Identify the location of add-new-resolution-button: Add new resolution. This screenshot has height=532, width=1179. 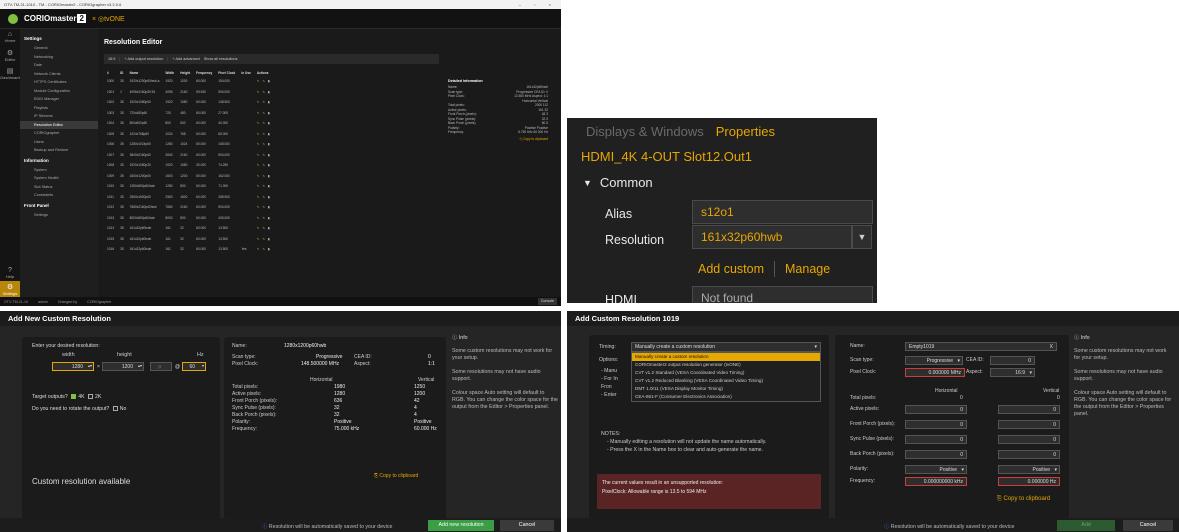
(461, 525).